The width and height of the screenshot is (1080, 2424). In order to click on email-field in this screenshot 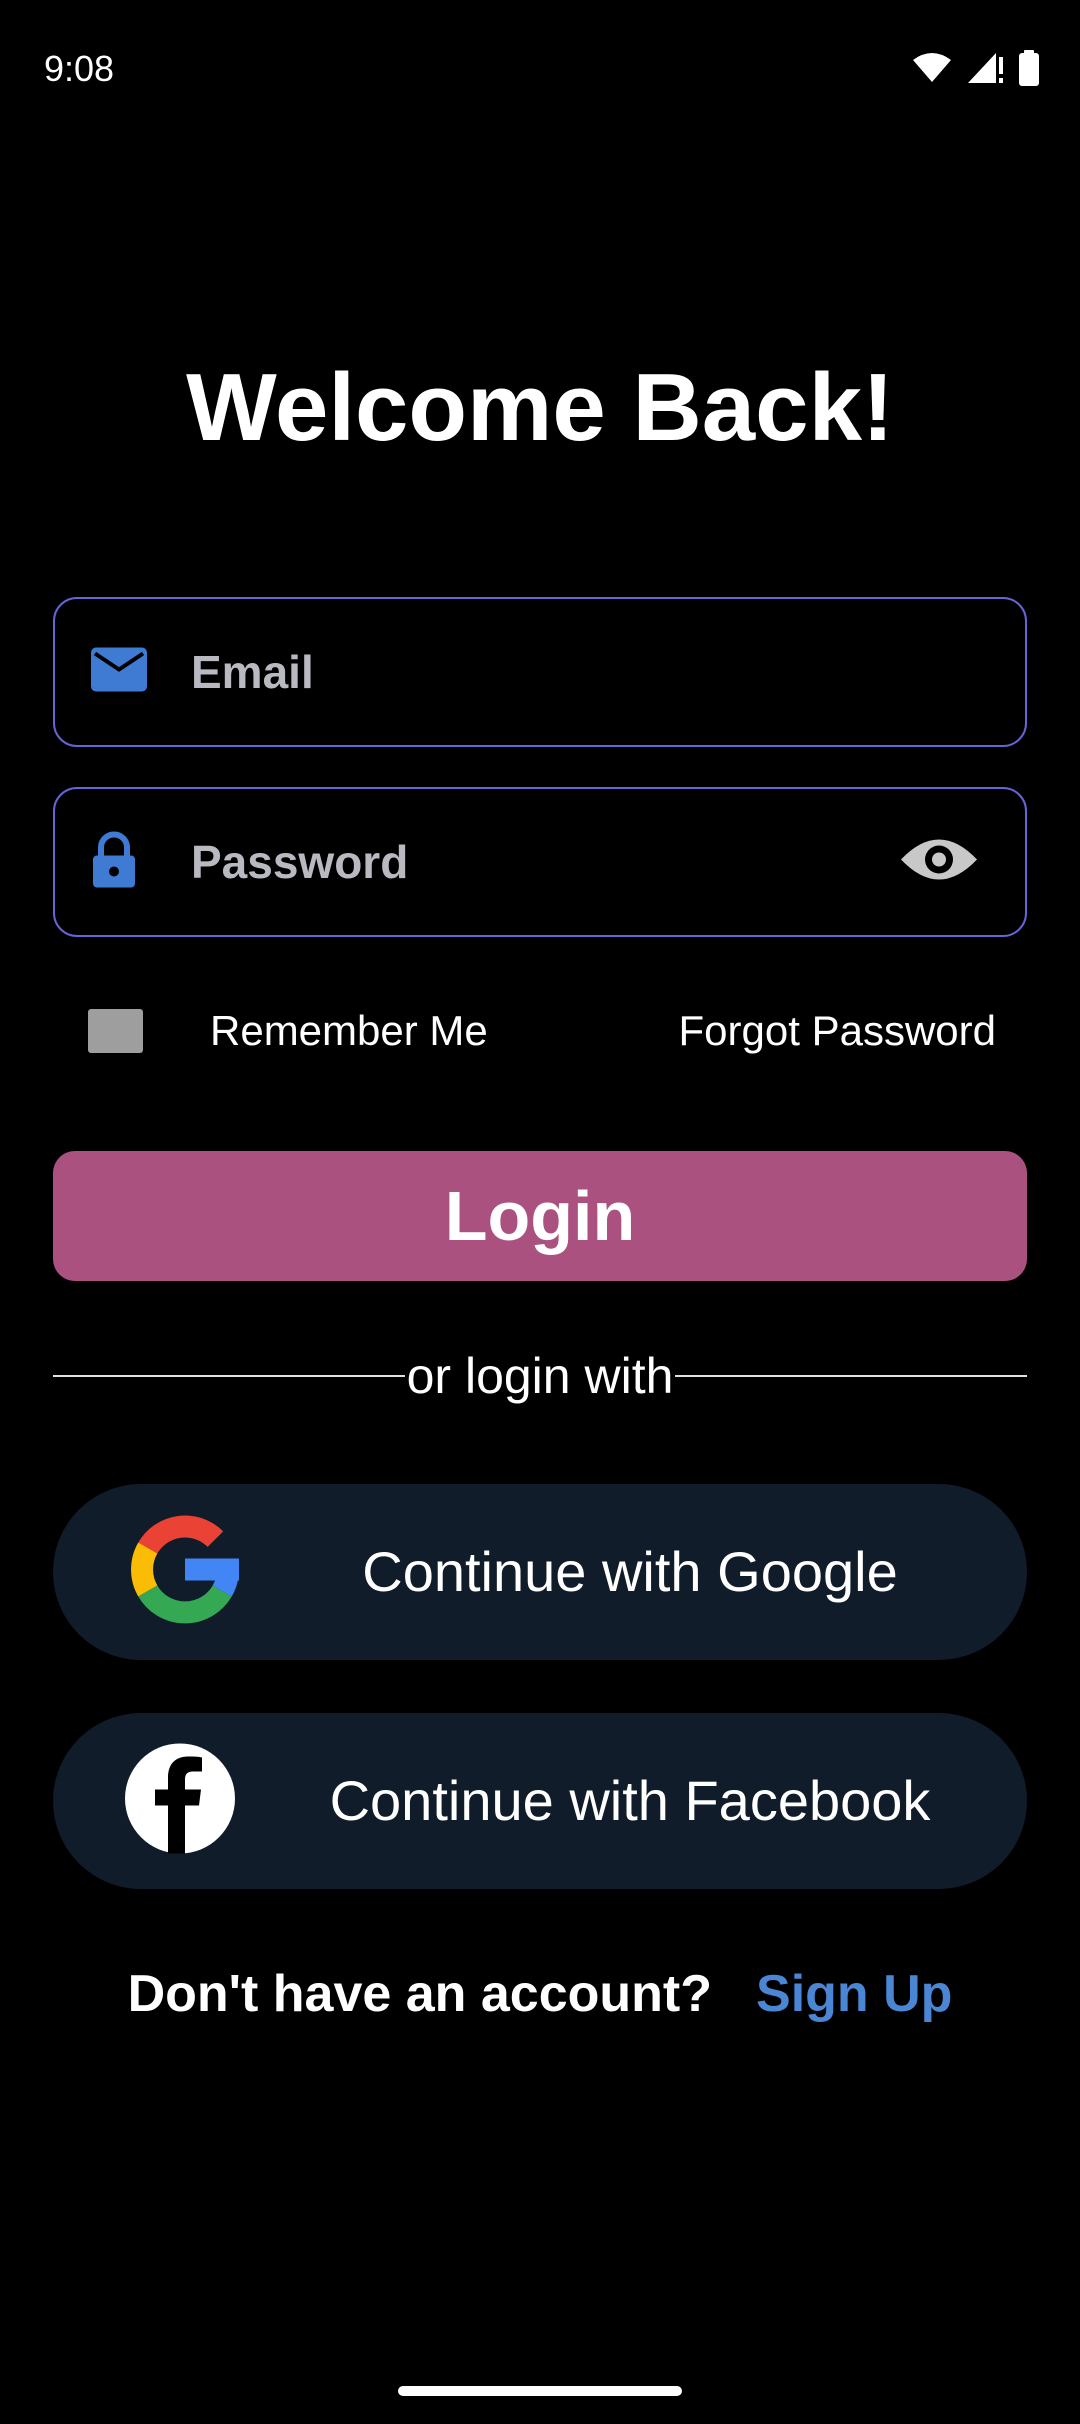, I will do `click(540, 672)`.